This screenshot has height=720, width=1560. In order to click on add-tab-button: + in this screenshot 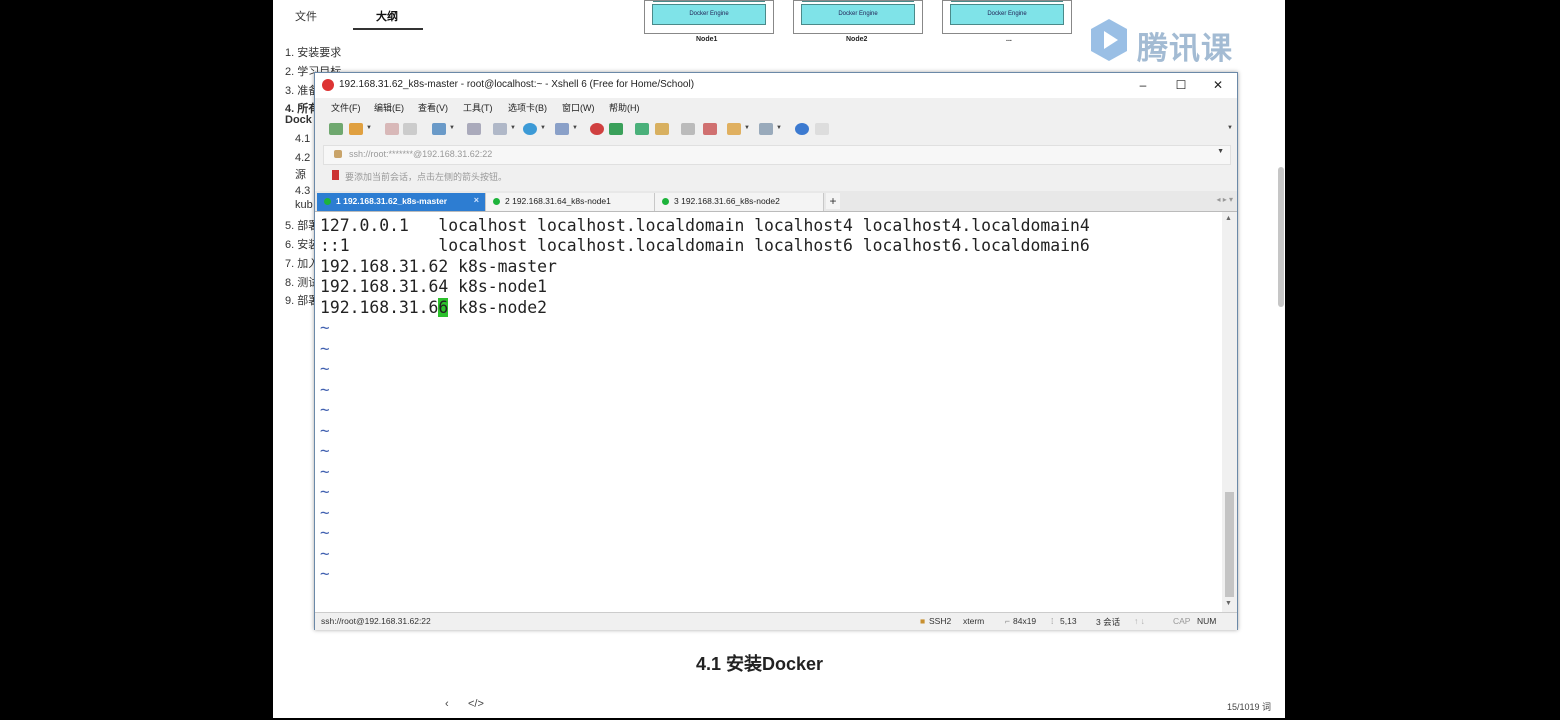, I will do `click(833, 201)`.